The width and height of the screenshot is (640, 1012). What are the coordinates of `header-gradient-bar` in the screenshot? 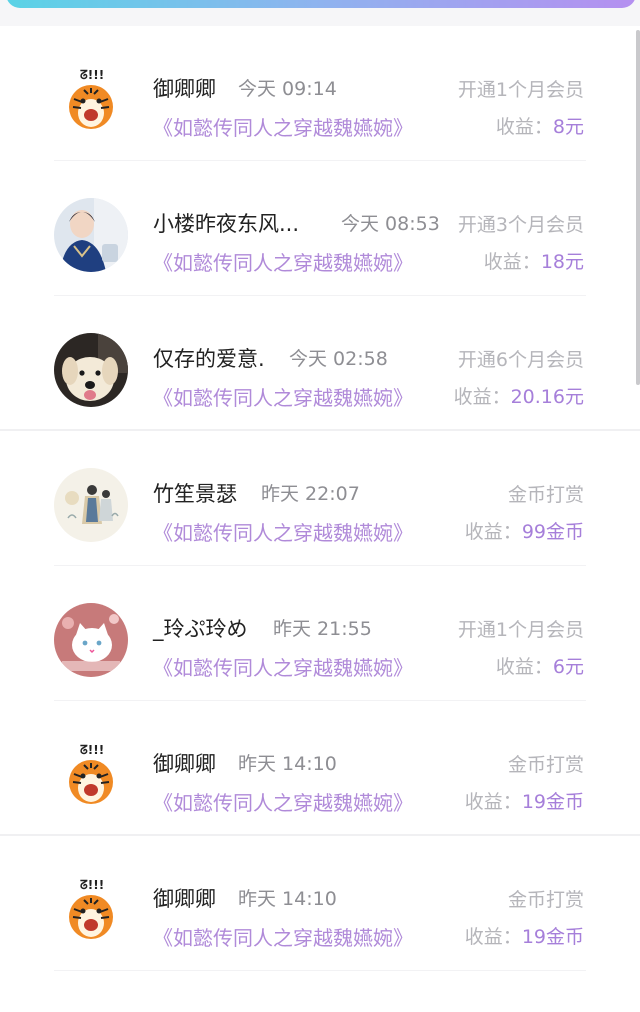 It's located at (321, 4).